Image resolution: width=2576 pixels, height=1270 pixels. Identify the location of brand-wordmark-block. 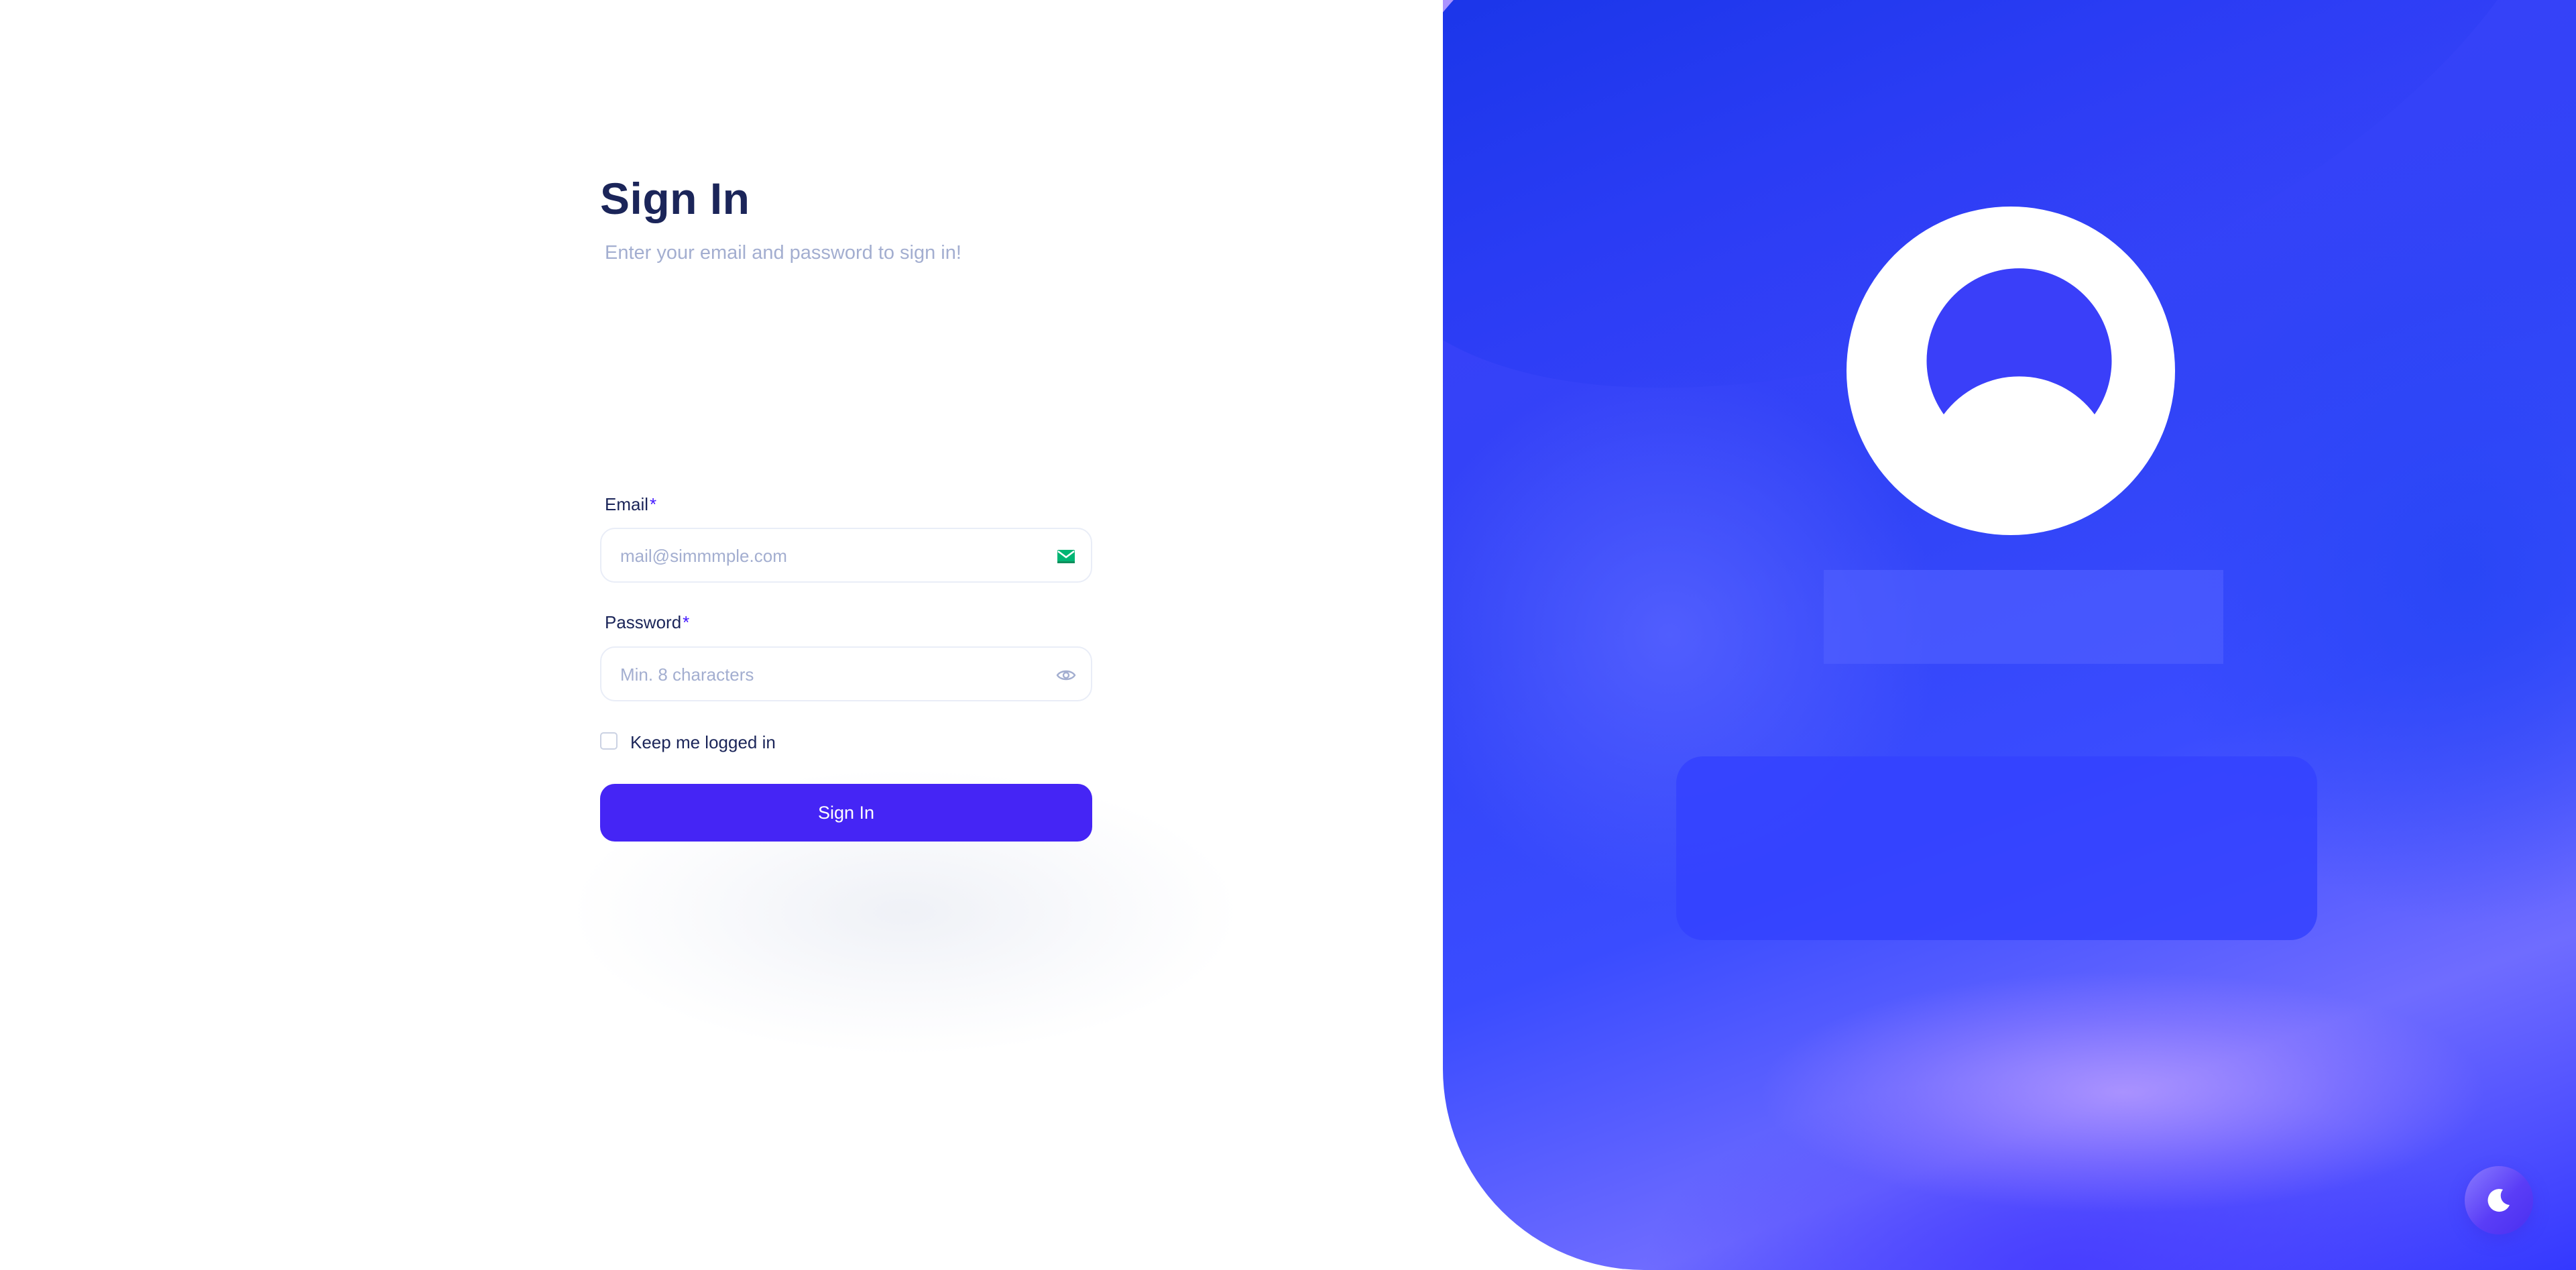
(2023, 617).